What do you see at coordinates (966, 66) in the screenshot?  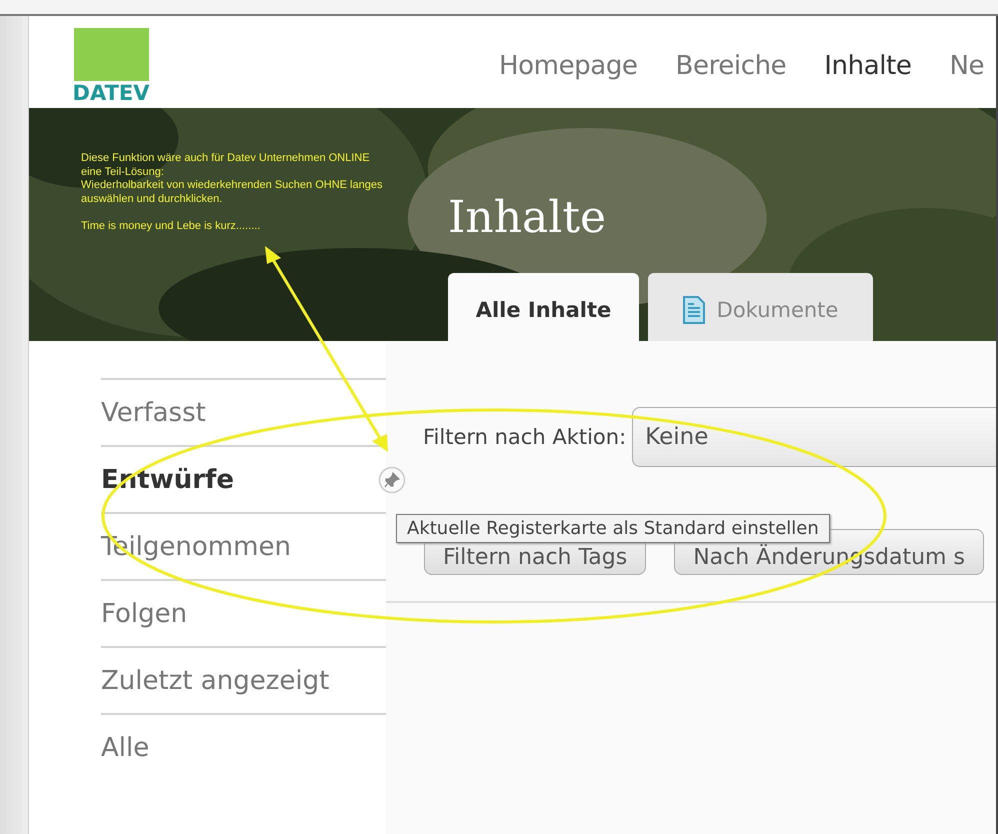 I see `nav-link: Ne` at bounding box center [966, 66].